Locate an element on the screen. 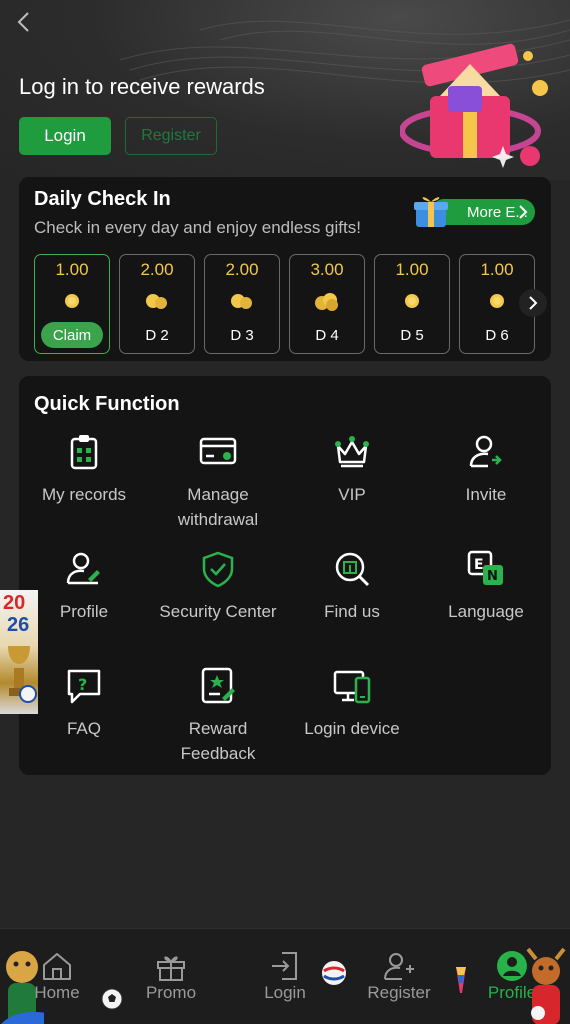  qf-label: Find us is located at coordinates (352, 611).